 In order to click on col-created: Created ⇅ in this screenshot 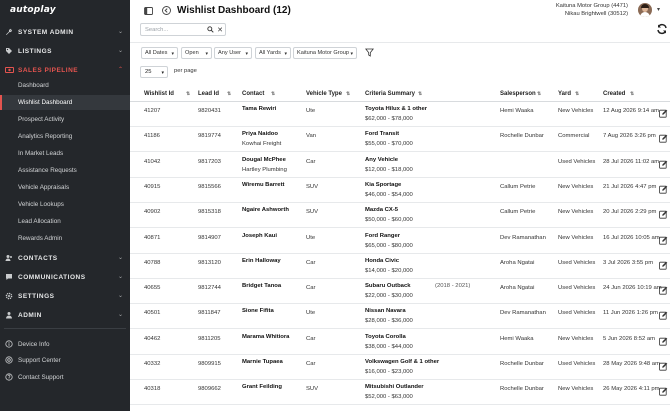, I will do `click(618, 94)`.